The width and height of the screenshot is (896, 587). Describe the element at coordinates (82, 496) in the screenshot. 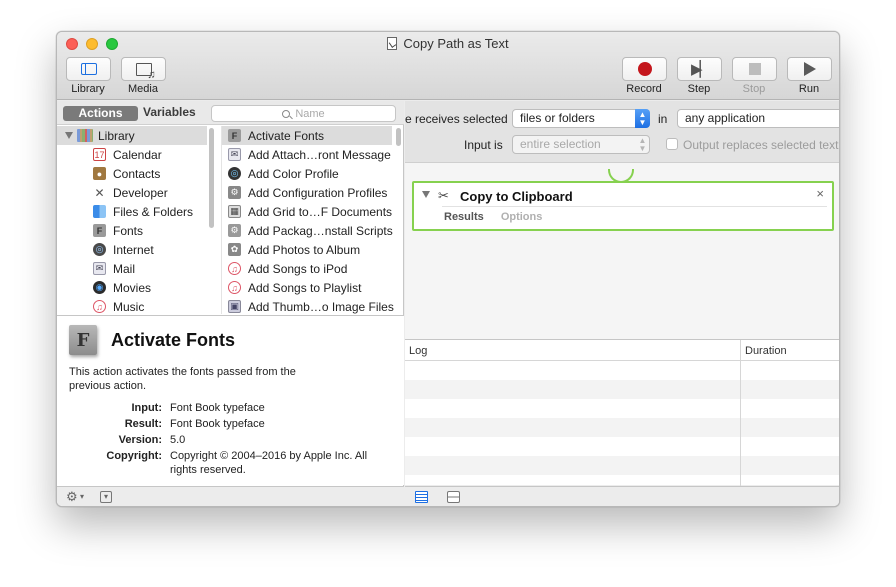

I see `chevron-down-icon: ▾` at that location.